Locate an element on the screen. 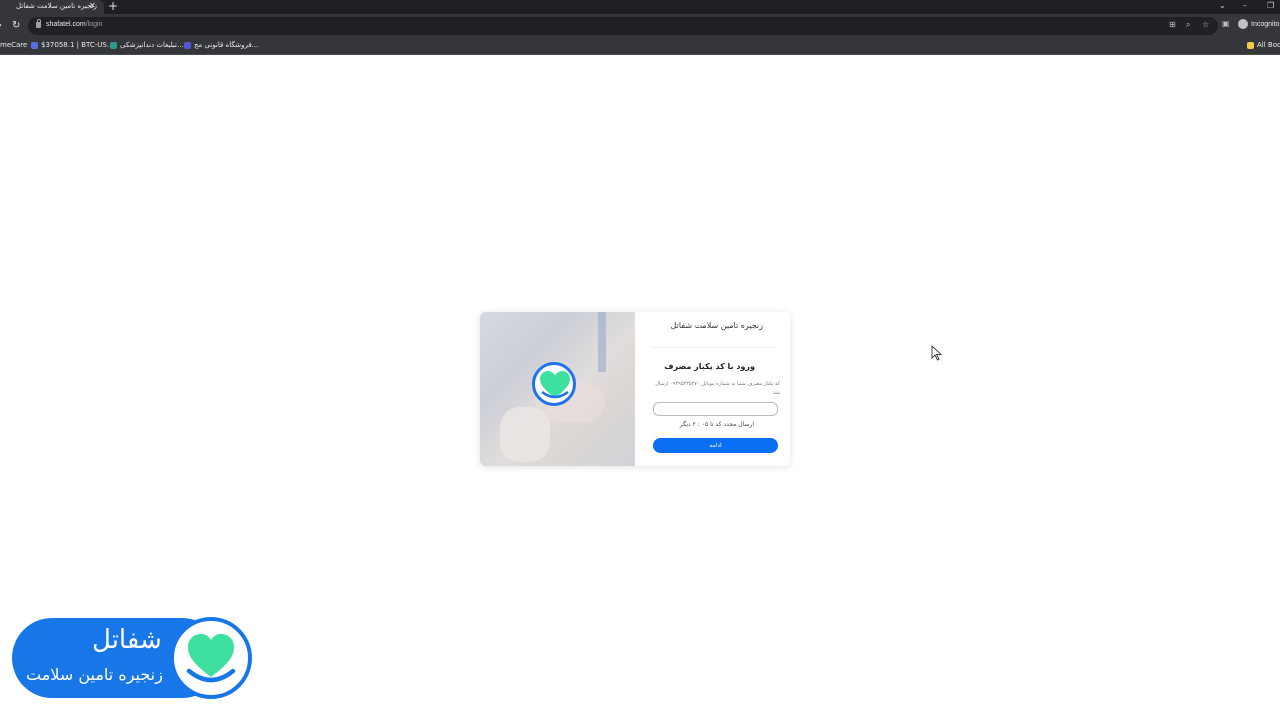 This screenshot has height=720, width=1280. watermark-name: شفاتل is located at coordinates (127, 640).